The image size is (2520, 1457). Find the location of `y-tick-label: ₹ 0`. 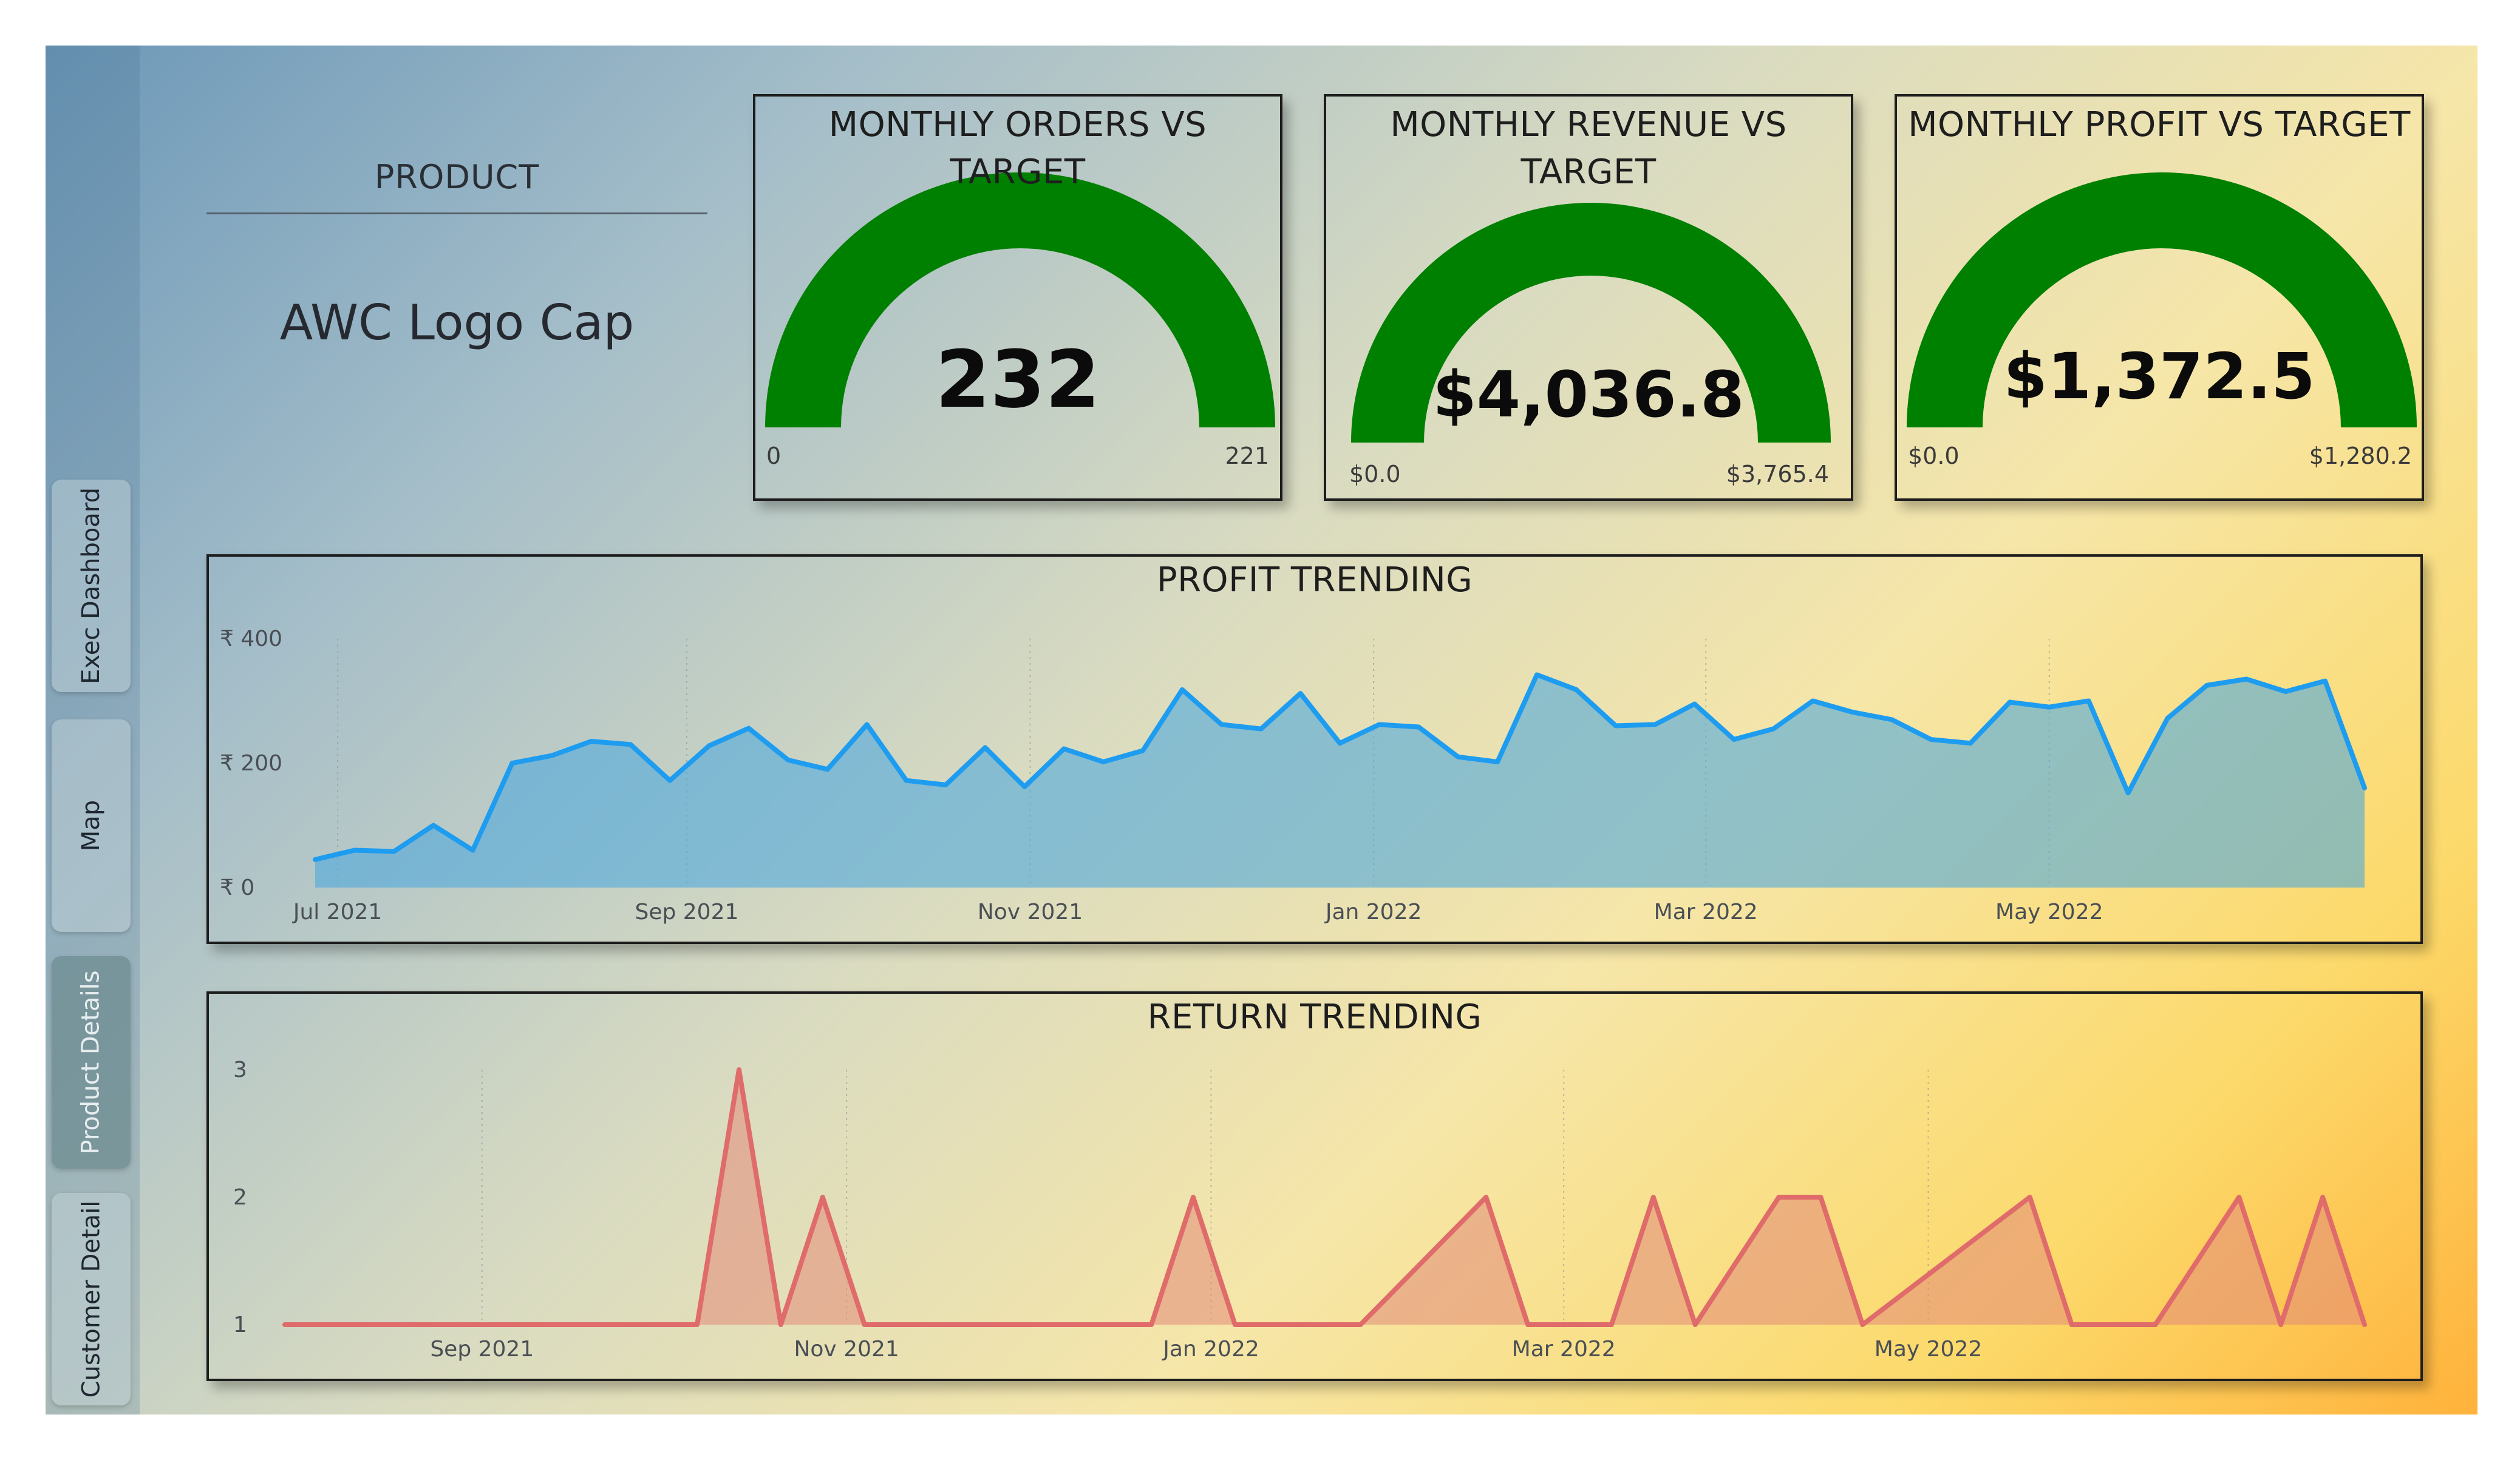

y-tick-label: ₹ 0 is located at coordinates (237, 887).